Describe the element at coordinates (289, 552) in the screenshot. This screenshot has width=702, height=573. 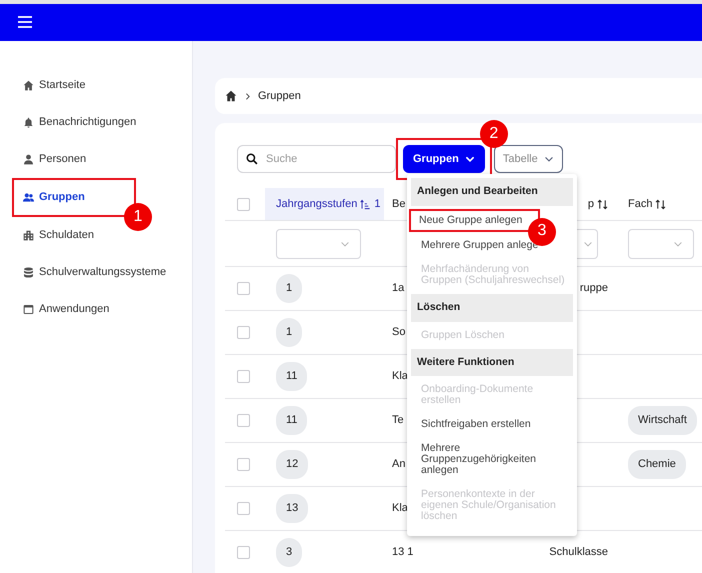
I see `grade-level-tag: 3` at that location.